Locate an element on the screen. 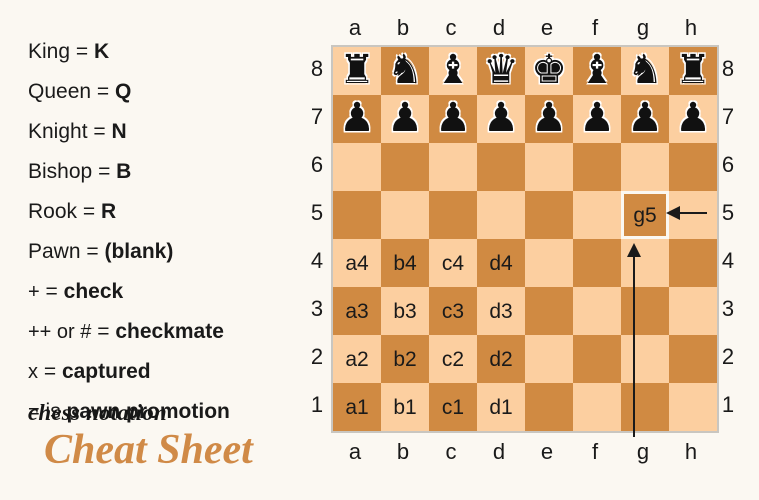 The width and height of the screenshot is (759, 500). rank-label-7: 7 is located at coordinates (317, 116).